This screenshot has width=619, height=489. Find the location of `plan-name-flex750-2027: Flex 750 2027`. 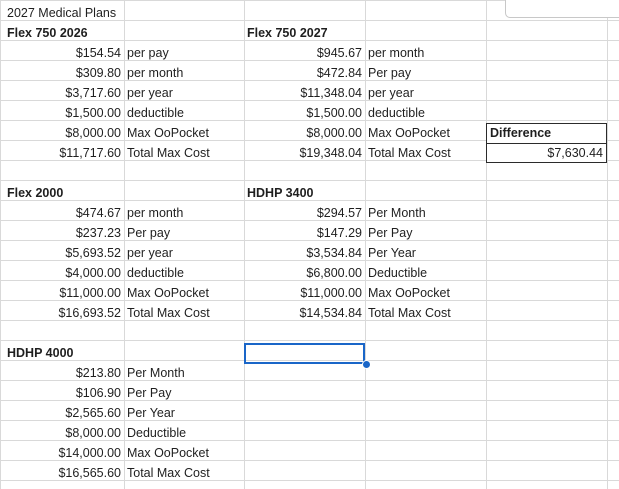

plan-name-flex750-2027: Flex 750 2027 is located at coordinates (365, 33).